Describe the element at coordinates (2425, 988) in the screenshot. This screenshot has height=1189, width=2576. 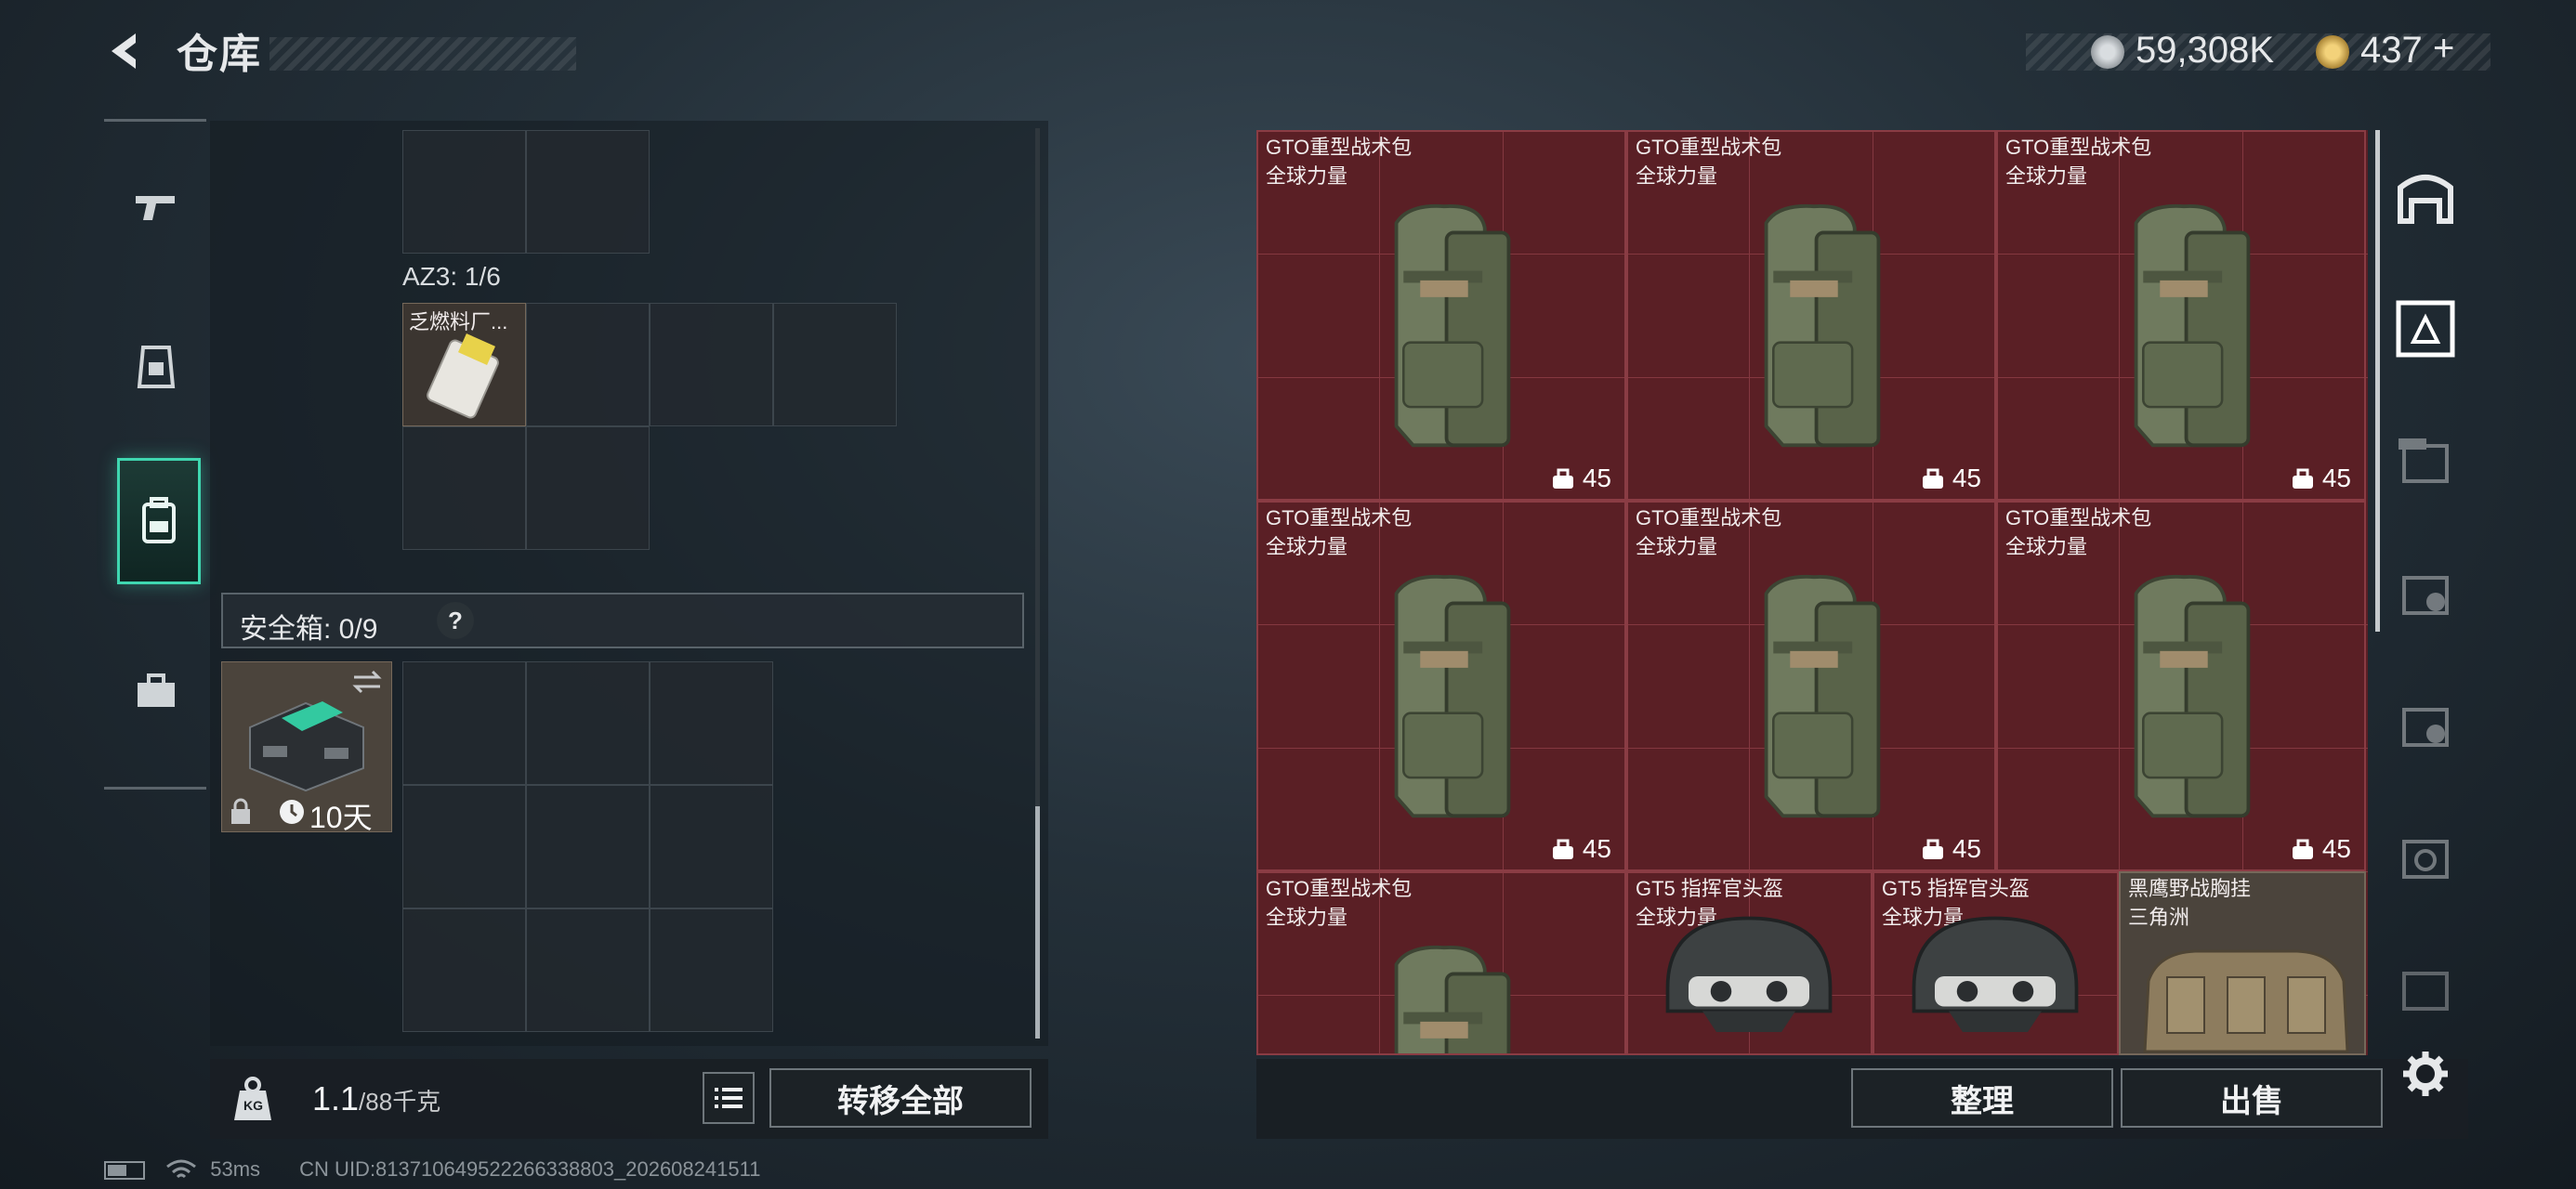
I see `stash-tab-gti-2-icon` at that location.